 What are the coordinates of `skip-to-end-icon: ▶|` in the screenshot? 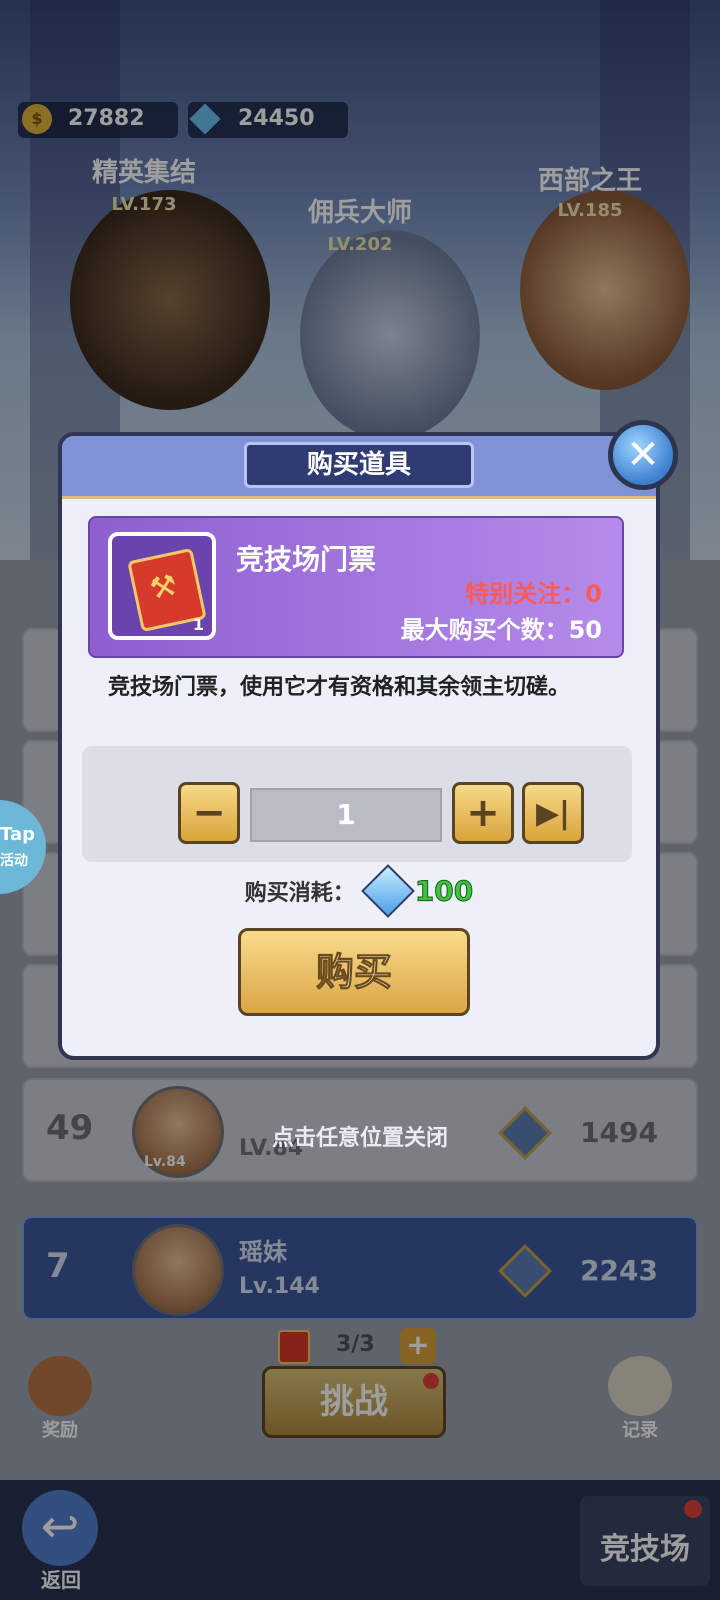 It's located at (553, 813).